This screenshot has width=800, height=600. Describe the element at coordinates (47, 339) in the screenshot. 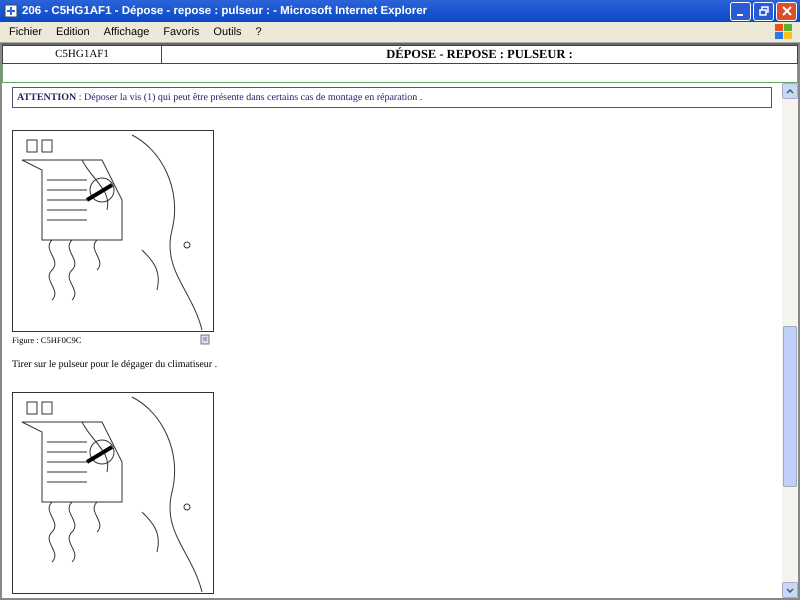

I see `figure-caption: Figure : C5HF0C9C` at that location.